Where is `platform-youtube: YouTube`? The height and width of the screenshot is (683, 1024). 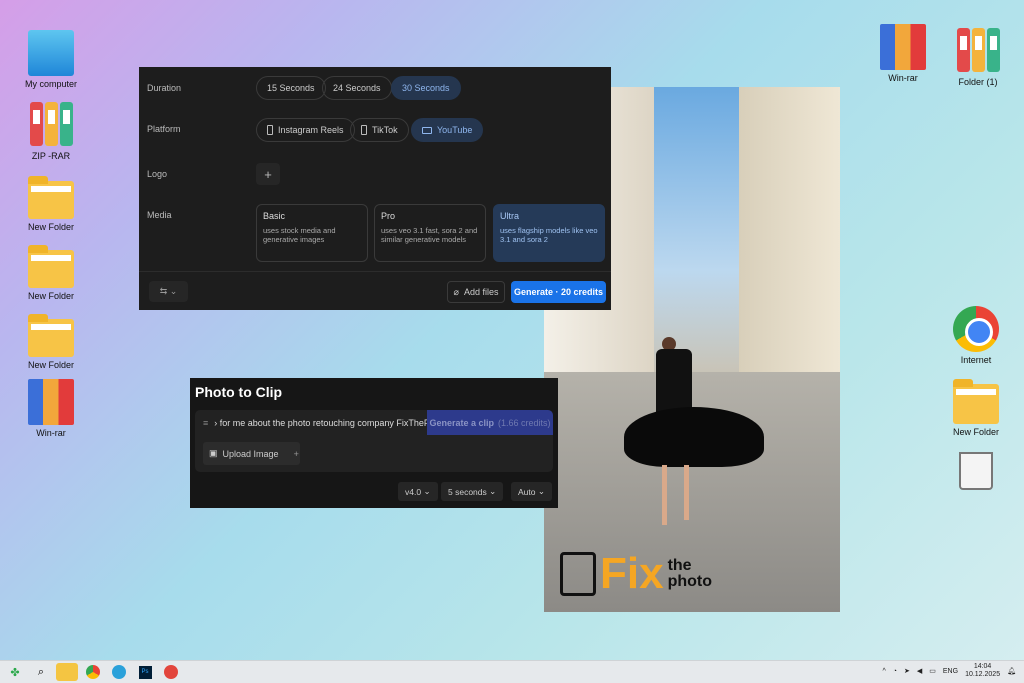 platform-youtube: YouTube is located at coordinates (447, 130).